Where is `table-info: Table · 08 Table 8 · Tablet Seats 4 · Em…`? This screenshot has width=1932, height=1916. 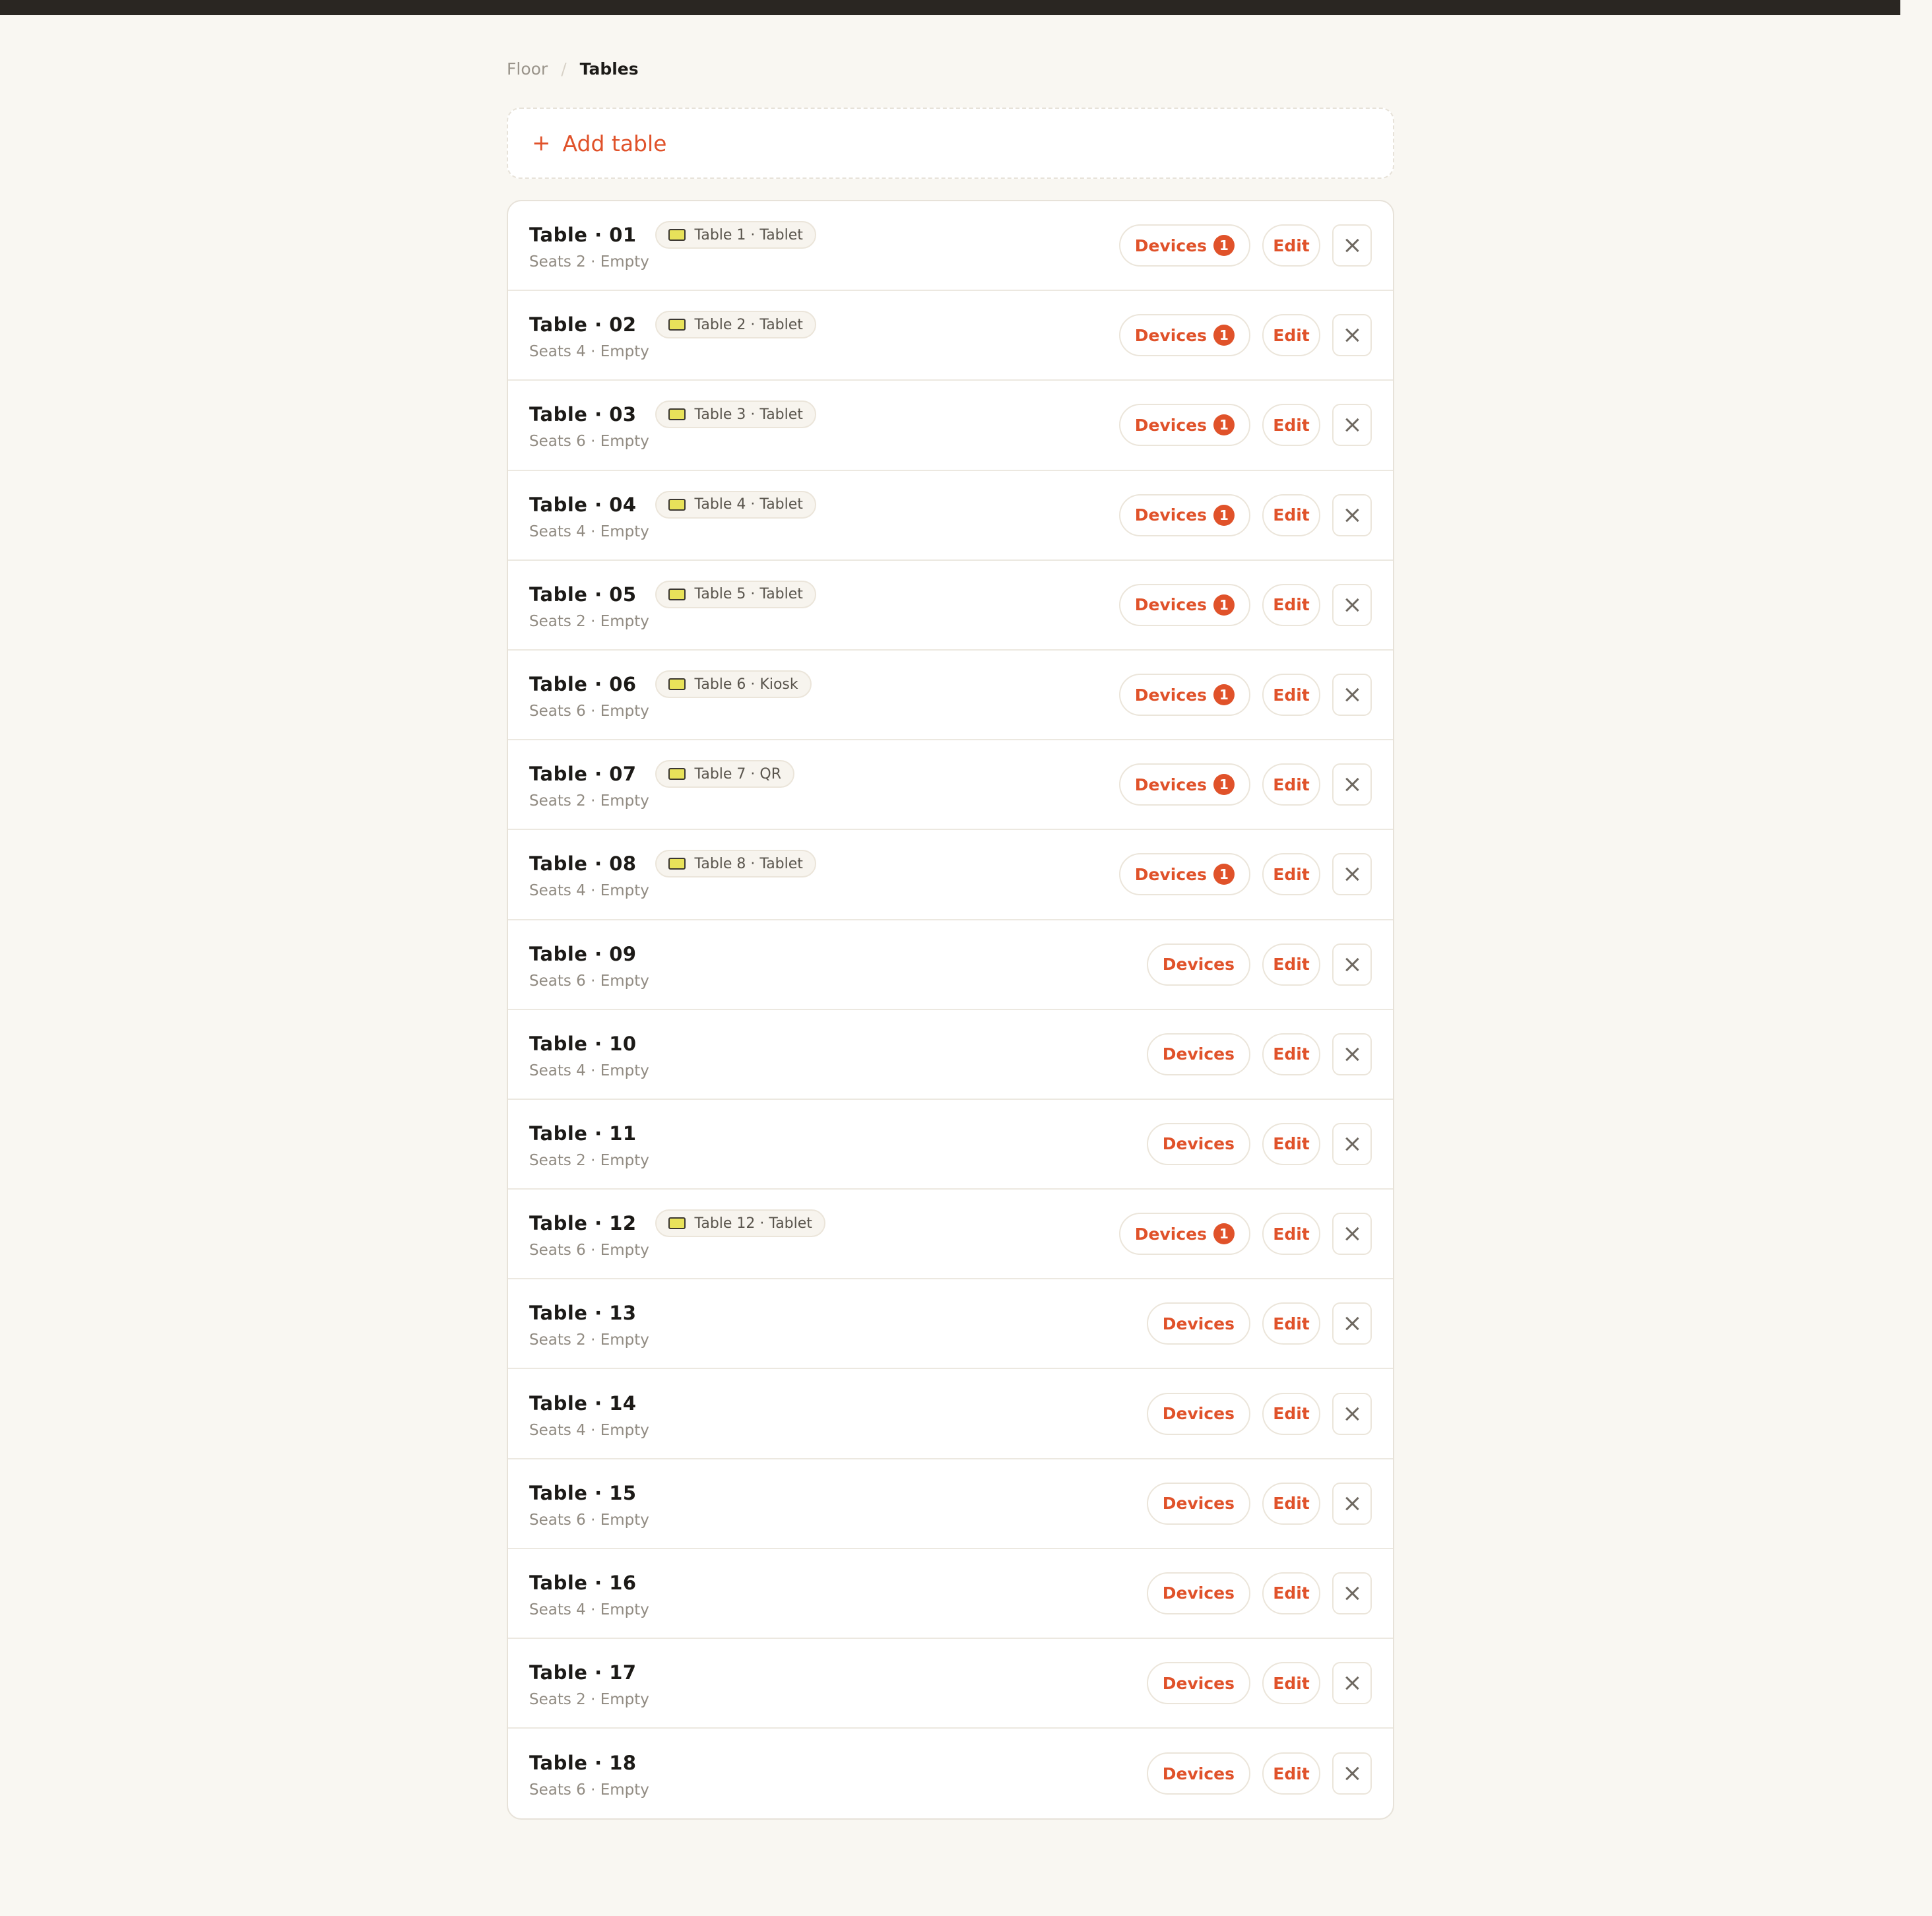 table-info: Table · 08 Table 8 · Tablet Seats 4 · Em… is located at coordinates (824, 874).